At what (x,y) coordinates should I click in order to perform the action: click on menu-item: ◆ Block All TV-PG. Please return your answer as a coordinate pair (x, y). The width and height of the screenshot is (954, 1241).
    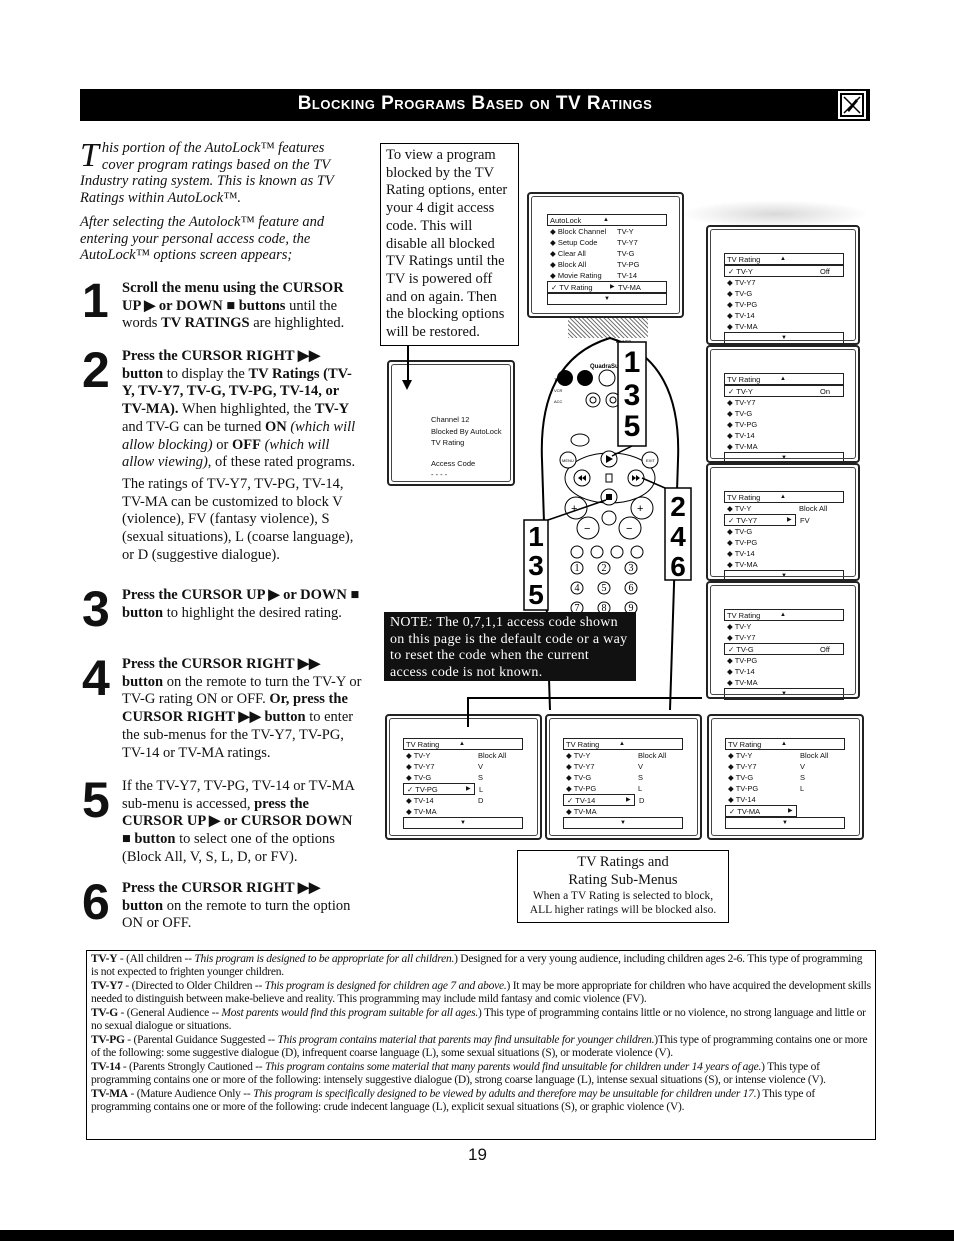
    Looking at the image, I should click on (607, 264).